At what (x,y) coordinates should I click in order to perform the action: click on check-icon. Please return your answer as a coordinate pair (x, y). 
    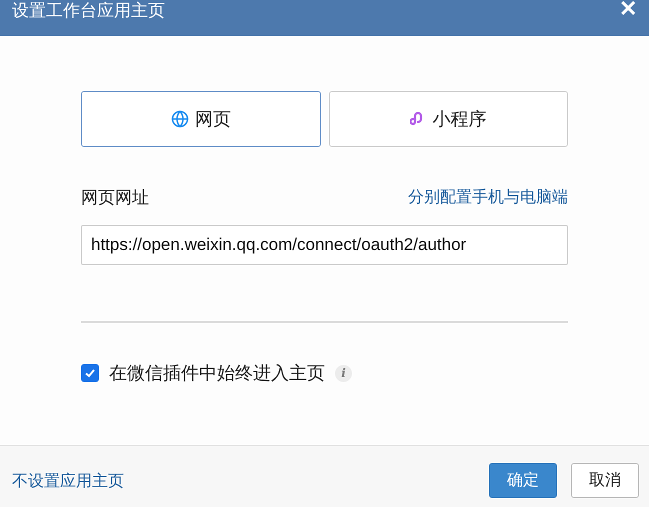
    Looking at the image, I should click on (90, 373).